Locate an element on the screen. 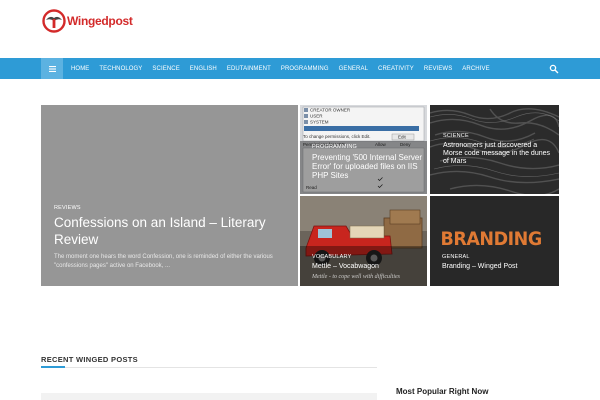 The height and width of the screenshot is (400, 600). post-title: Mettle – Vocabwagon is located at coordinates (368, 267).